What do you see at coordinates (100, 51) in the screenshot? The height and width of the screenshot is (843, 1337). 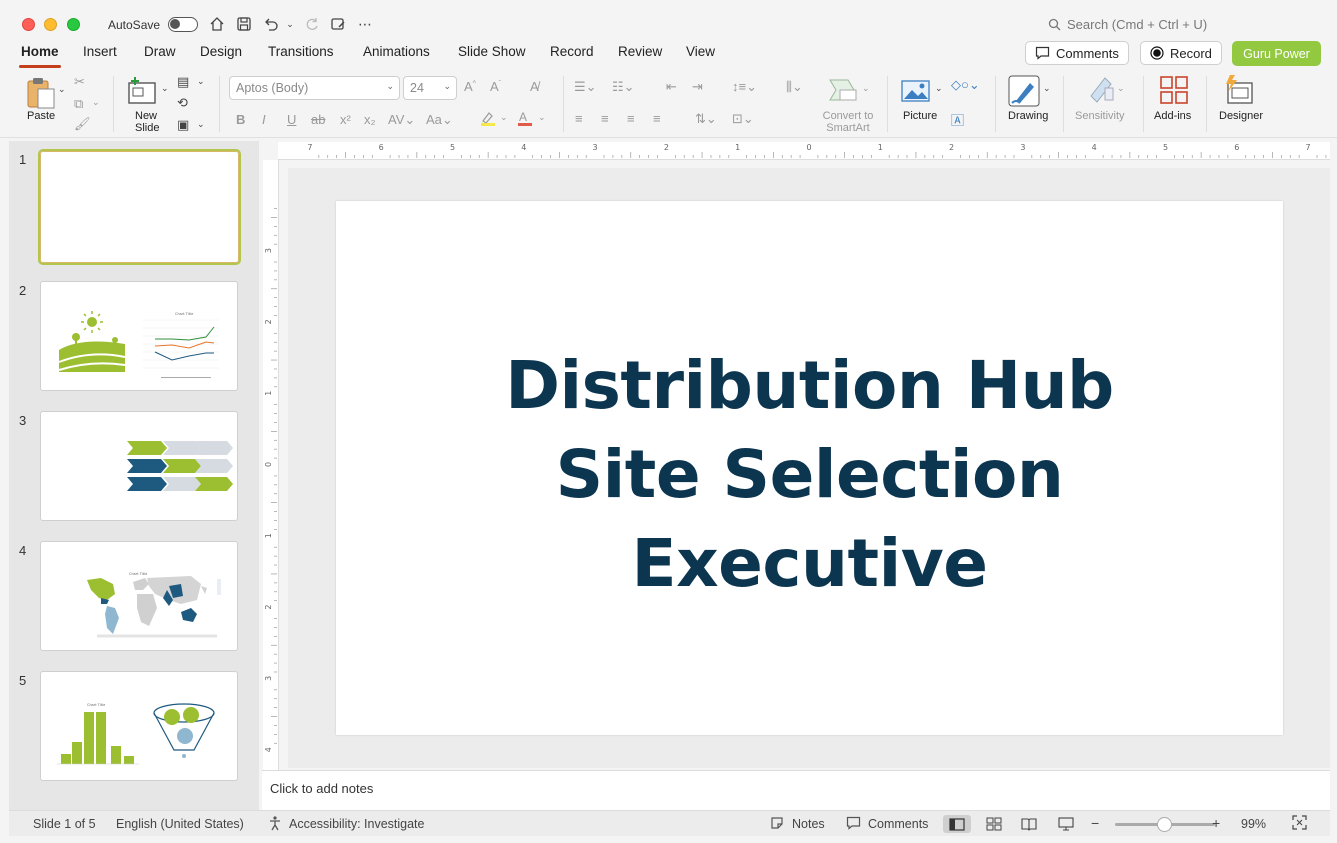 I see `tab-insert: Insert` at bounding box center [100, 51].